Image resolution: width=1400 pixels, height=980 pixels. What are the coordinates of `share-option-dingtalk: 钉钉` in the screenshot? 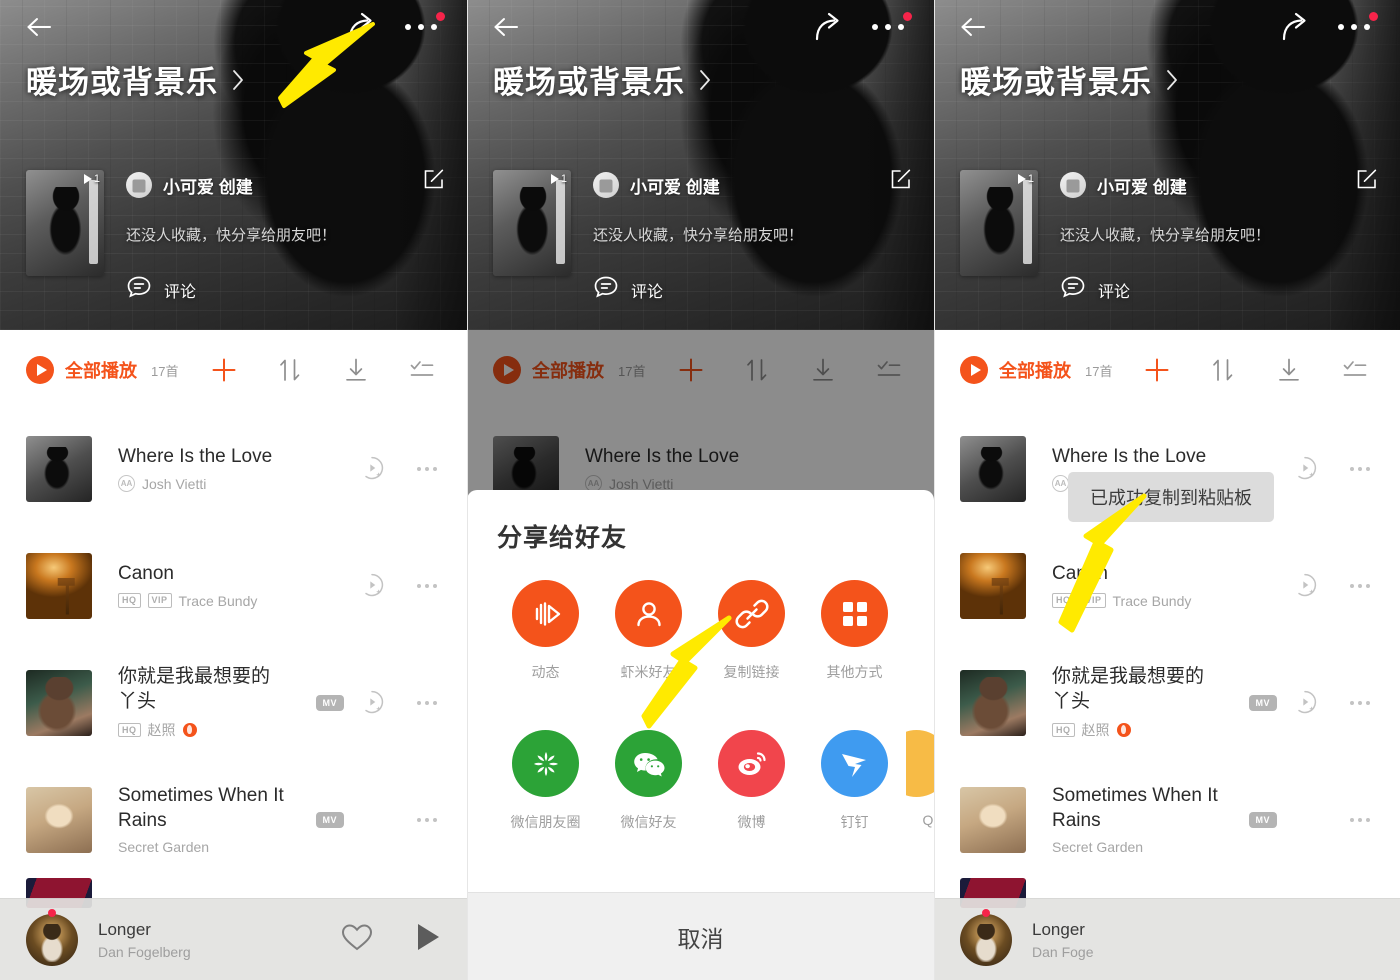 It's located at (854, 781).